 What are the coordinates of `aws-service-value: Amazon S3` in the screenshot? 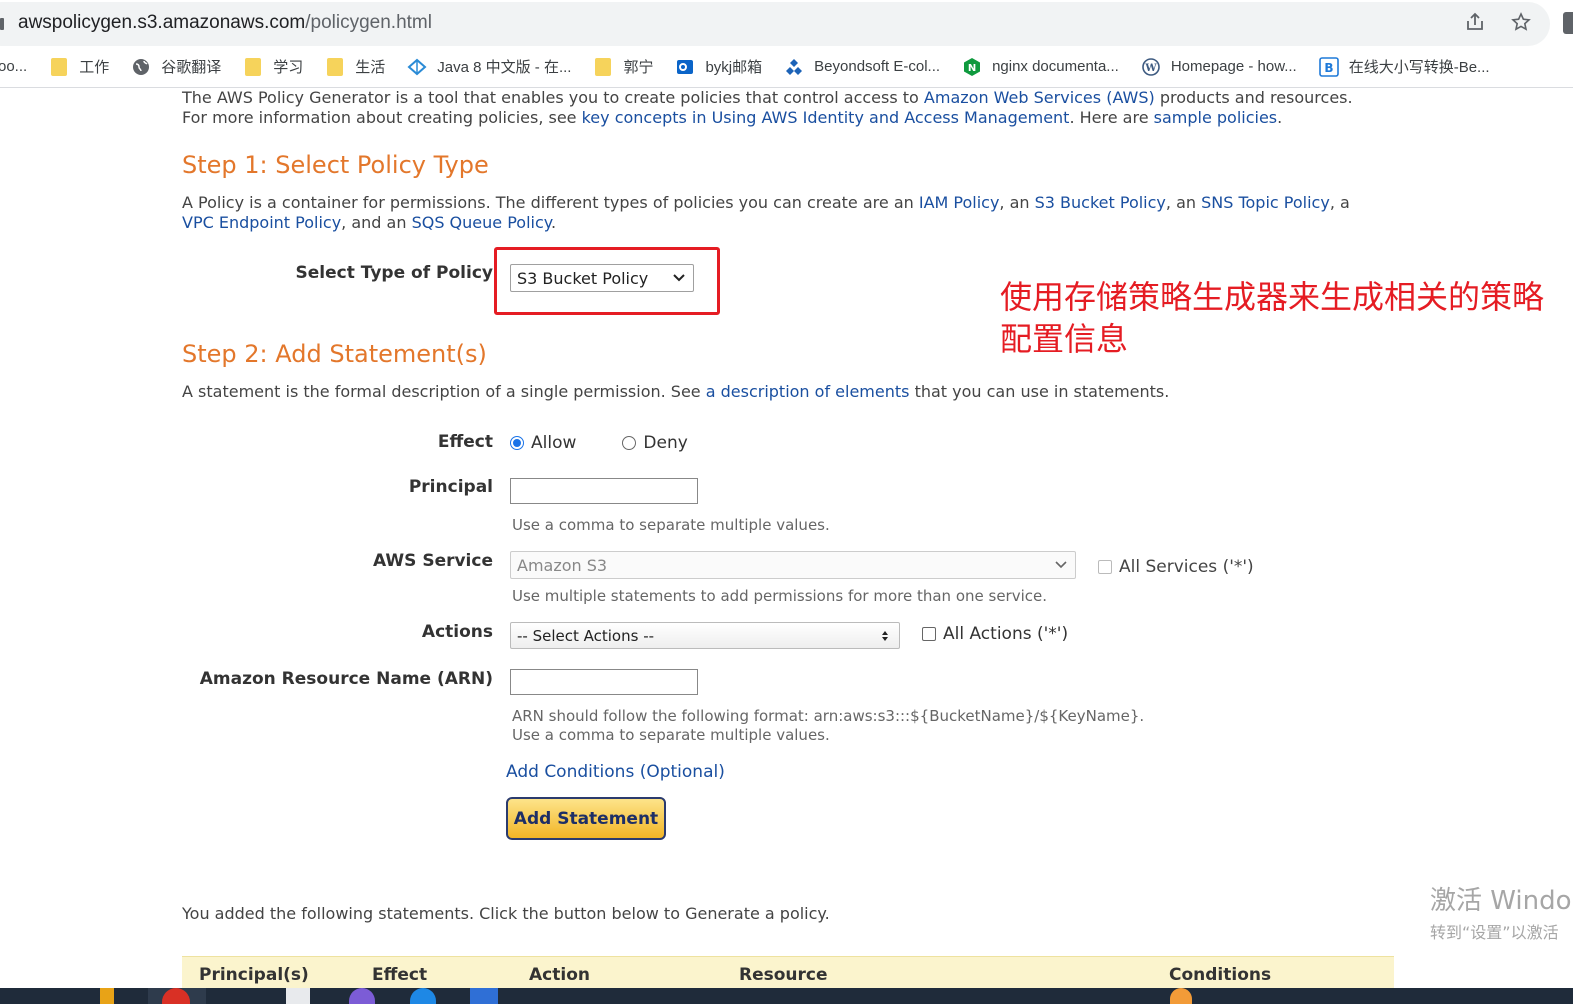 It's located at (562, 565).